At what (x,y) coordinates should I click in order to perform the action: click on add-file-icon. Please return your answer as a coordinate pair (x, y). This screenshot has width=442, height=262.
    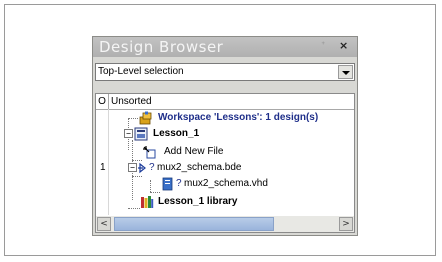
    Looking at the image, I should click on (149, 152).